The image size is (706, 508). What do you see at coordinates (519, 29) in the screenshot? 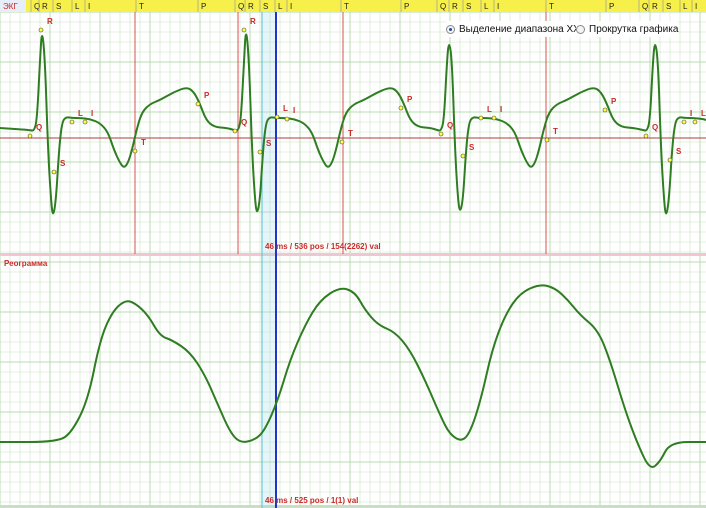
I see `range-select-label: Выделение диапазона XX` at bounding box center [519, 29].